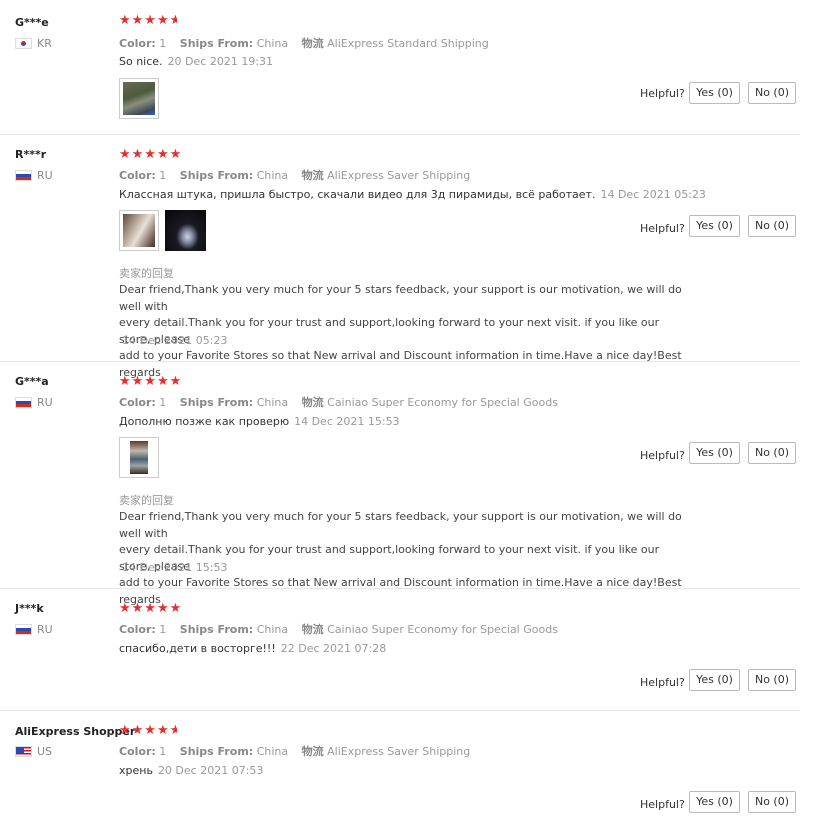 Image resolution: width=820 pixels, height=829 pixels. I want to click on reviewer-name: G***a, so click(32, 381).